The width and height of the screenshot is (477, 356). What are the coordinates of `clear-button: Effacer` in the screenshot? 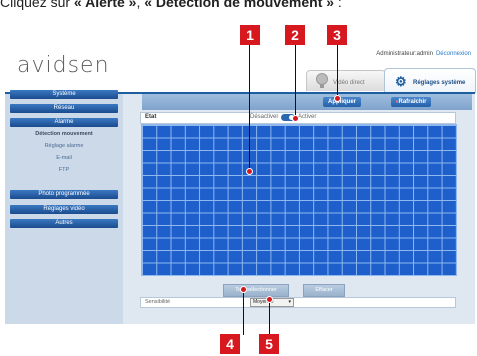 It's located at (324, 290).